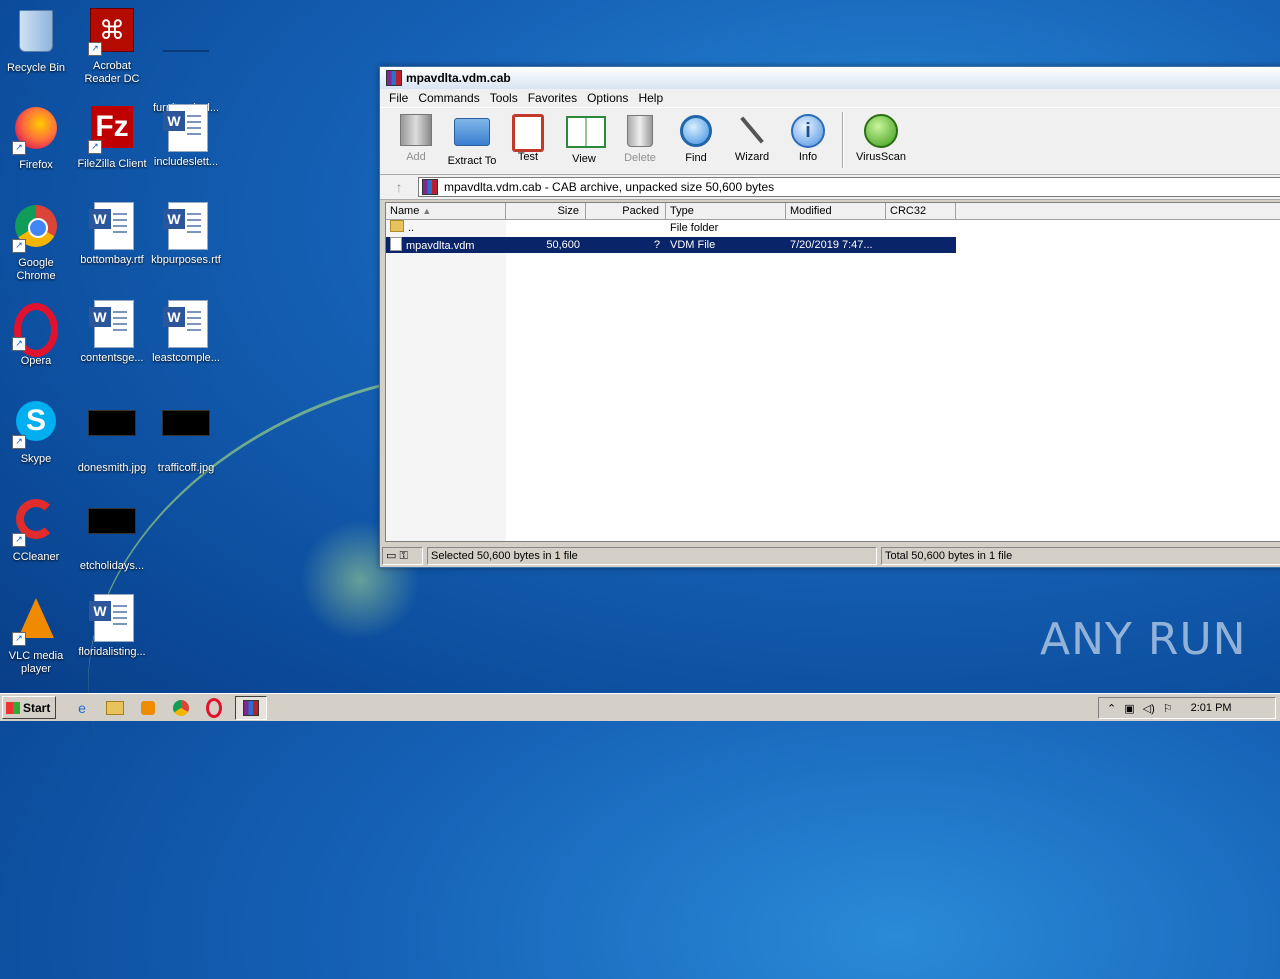 The height and width of the screenshot is (979, 1280). What do you see at coordinates (830, 78) in the screenshot?
I see `window-titlebar: mpavdlta.vdm.cab` at bounding box center [830, 78].